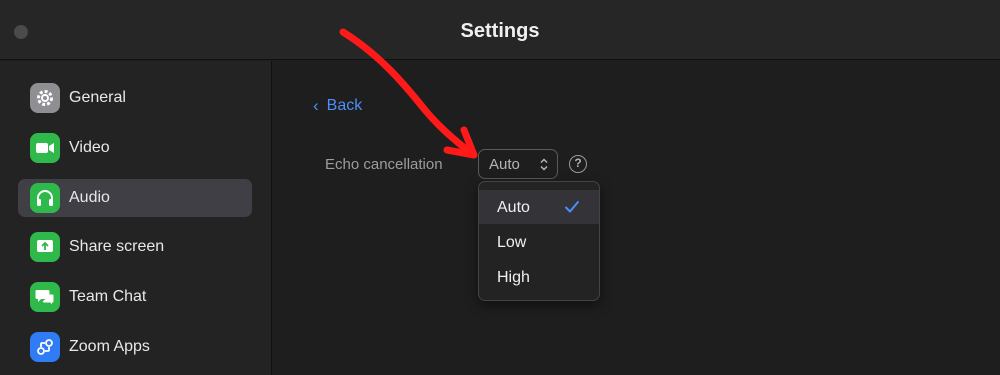  Describe the element at coordinates (45, 347) in the screenshot. I see `zoom-apps-icon` at that location.